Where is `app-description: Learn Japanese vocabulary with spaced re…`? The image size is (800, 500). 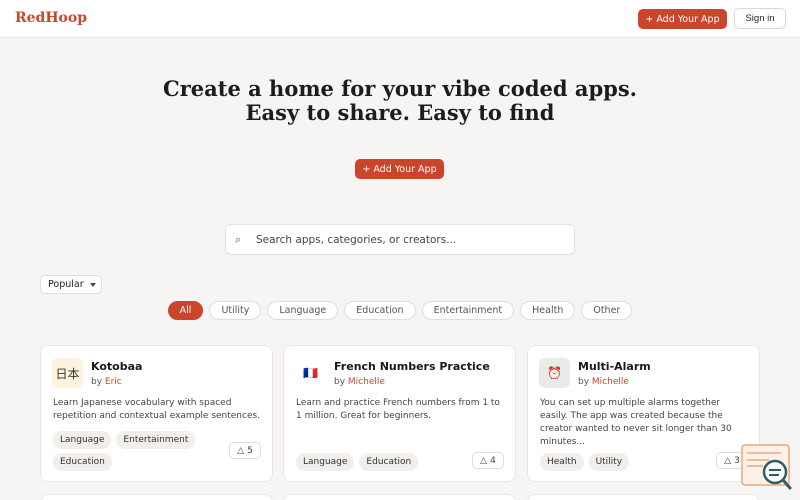 app-description: Learn Japanese vocabulary with spaced re… is located at coordinates (157, 409).